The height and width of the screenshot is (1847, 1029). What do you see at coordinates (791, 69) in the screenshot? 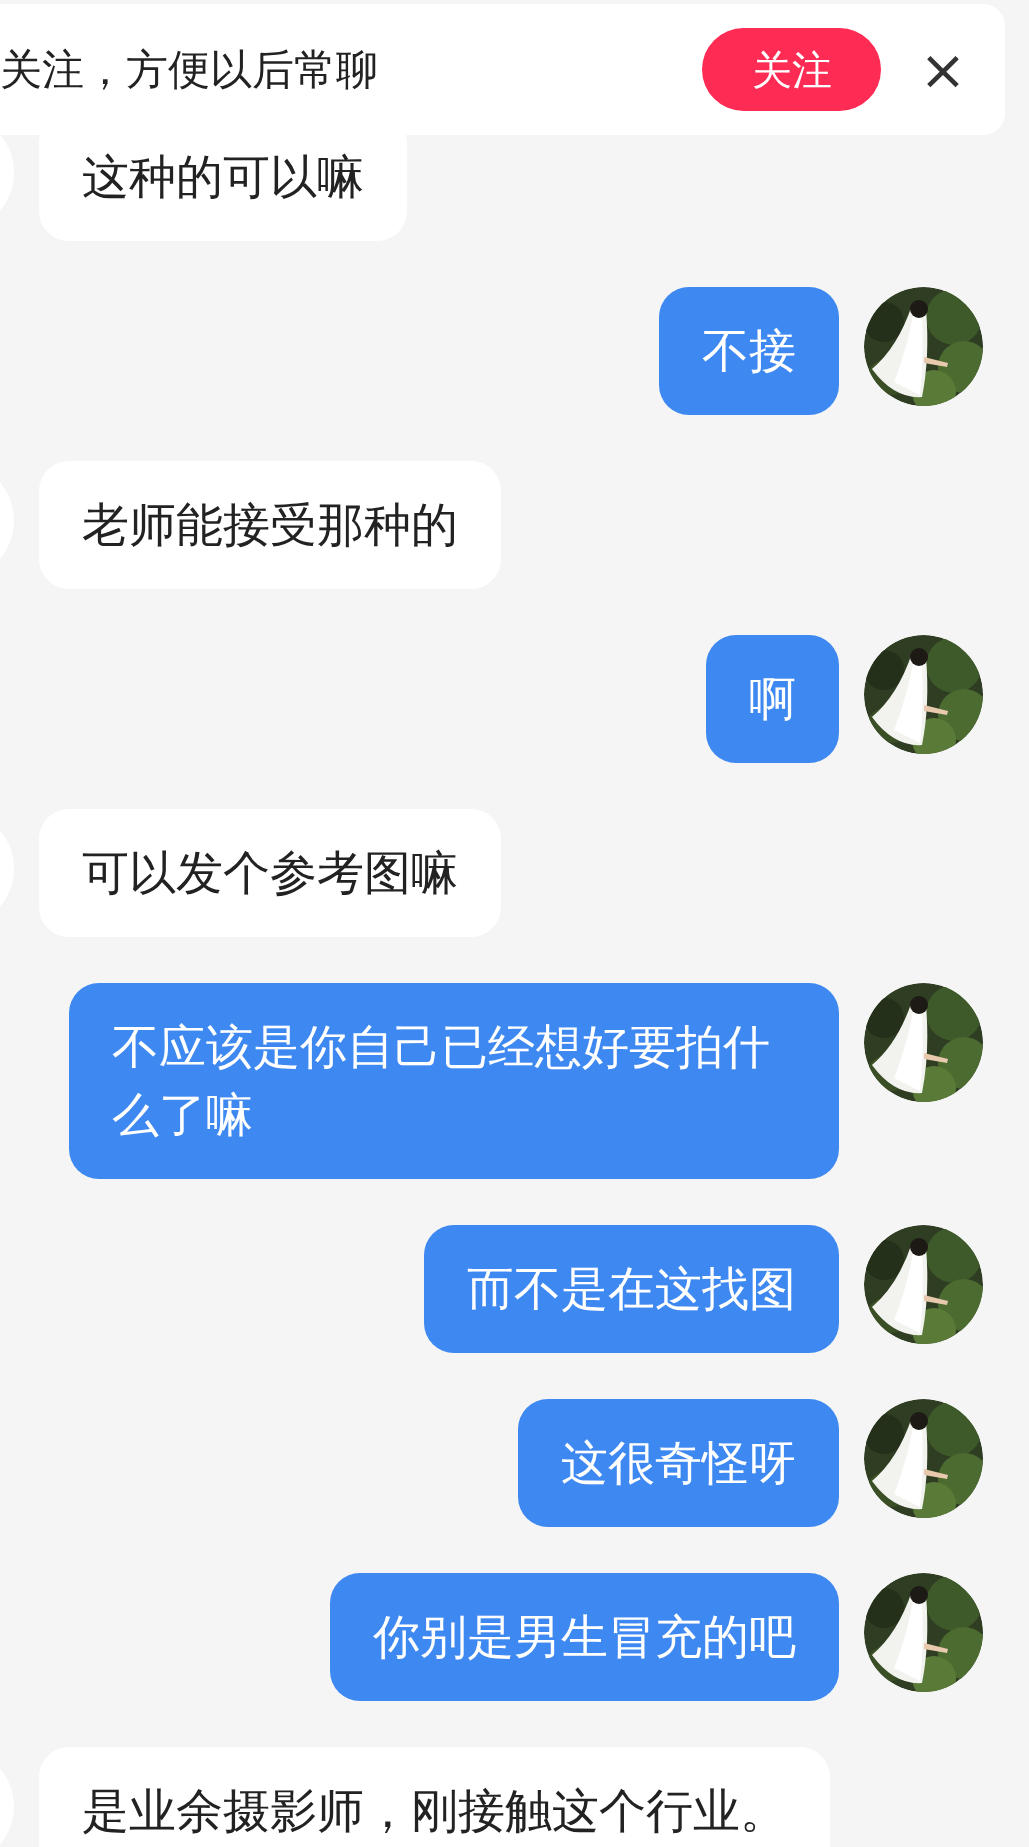
I see `follow-button: 关注` at bounding box center [791, 69].